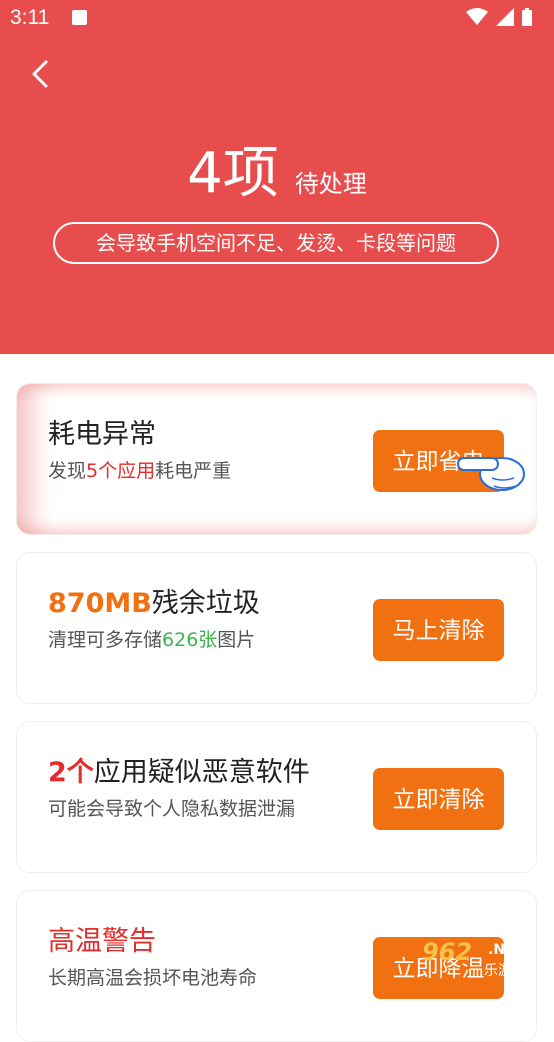 This screenshot has width=554, height=1042. I want to click on pending-label: 待处理, so click(330, 184).